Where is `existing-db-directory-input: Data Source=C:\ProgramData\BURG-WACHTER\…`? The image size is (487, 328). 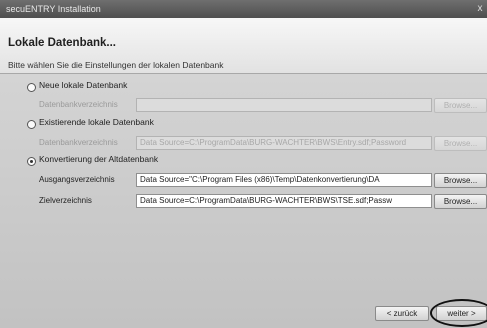
existing-db-directory-input: Data Source=C:\ProgramData\BURG-WACHTER\… is located at coordinates (284, 143).